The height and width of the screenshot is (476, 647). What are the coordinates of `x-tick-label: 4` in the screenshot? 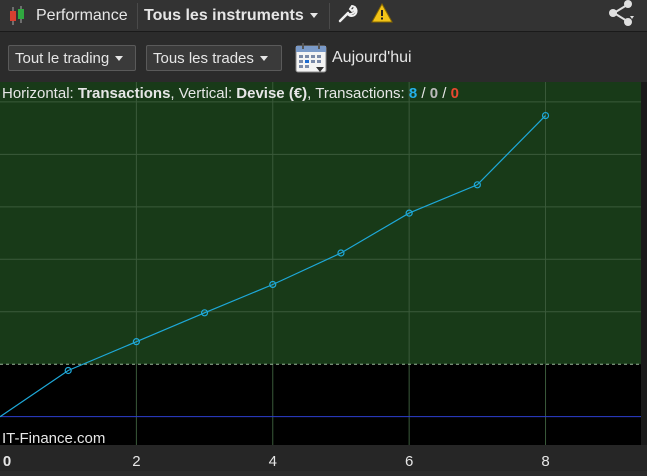 It's located at (273, 461).